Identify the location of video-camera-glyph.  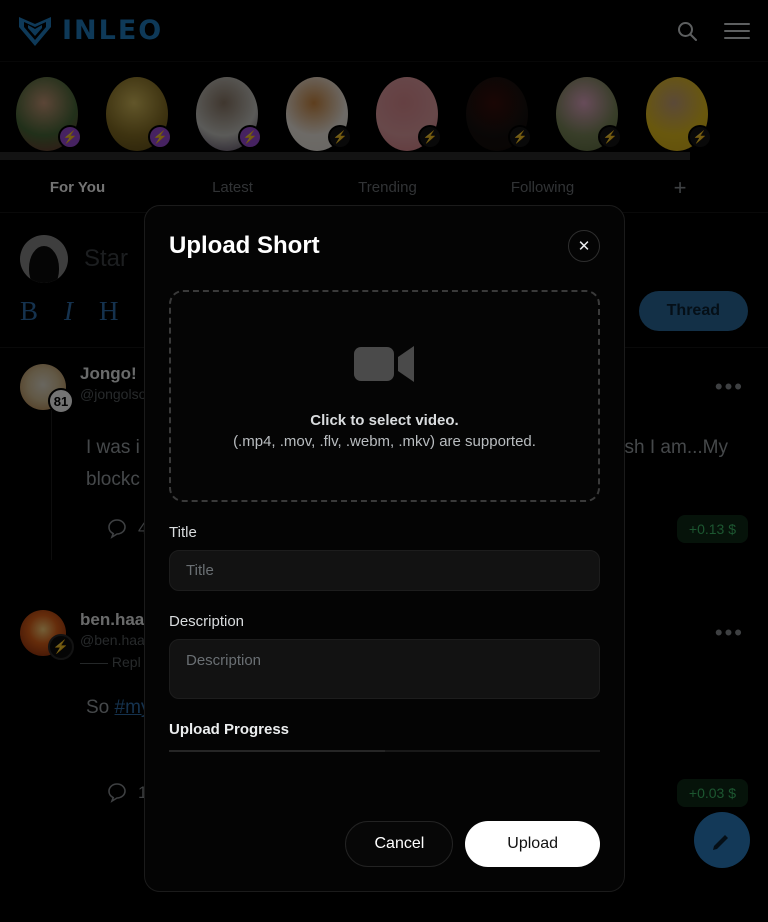
(383, 363).